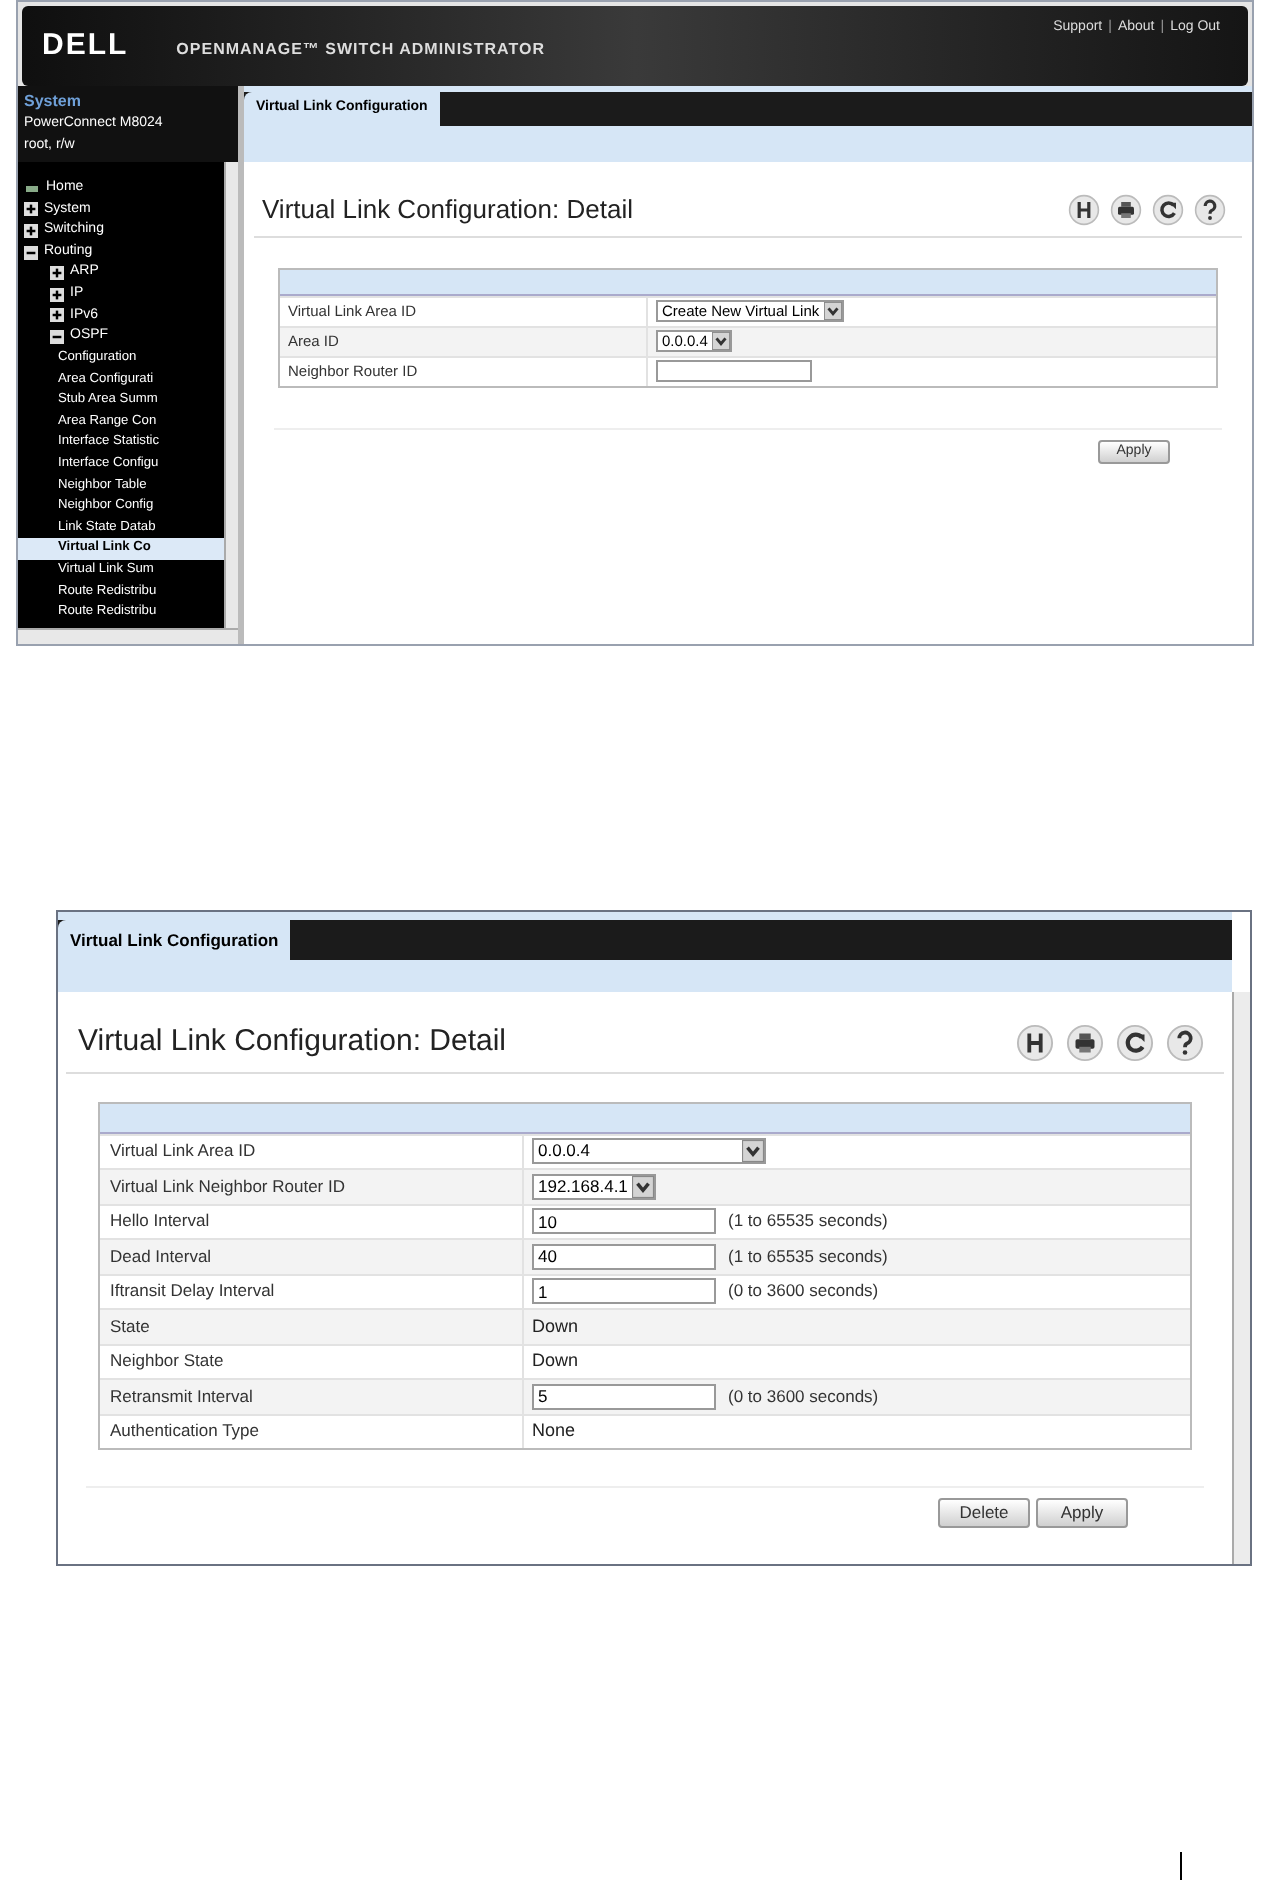 The width and height of the screenshot is (1282, 1884). What do you see at coordinates (360, 50) in the screenshot?
I see `product-title: OPENMANAGE™ SWITCH ADMINISTRATOR` at bounding box center [360, 50].